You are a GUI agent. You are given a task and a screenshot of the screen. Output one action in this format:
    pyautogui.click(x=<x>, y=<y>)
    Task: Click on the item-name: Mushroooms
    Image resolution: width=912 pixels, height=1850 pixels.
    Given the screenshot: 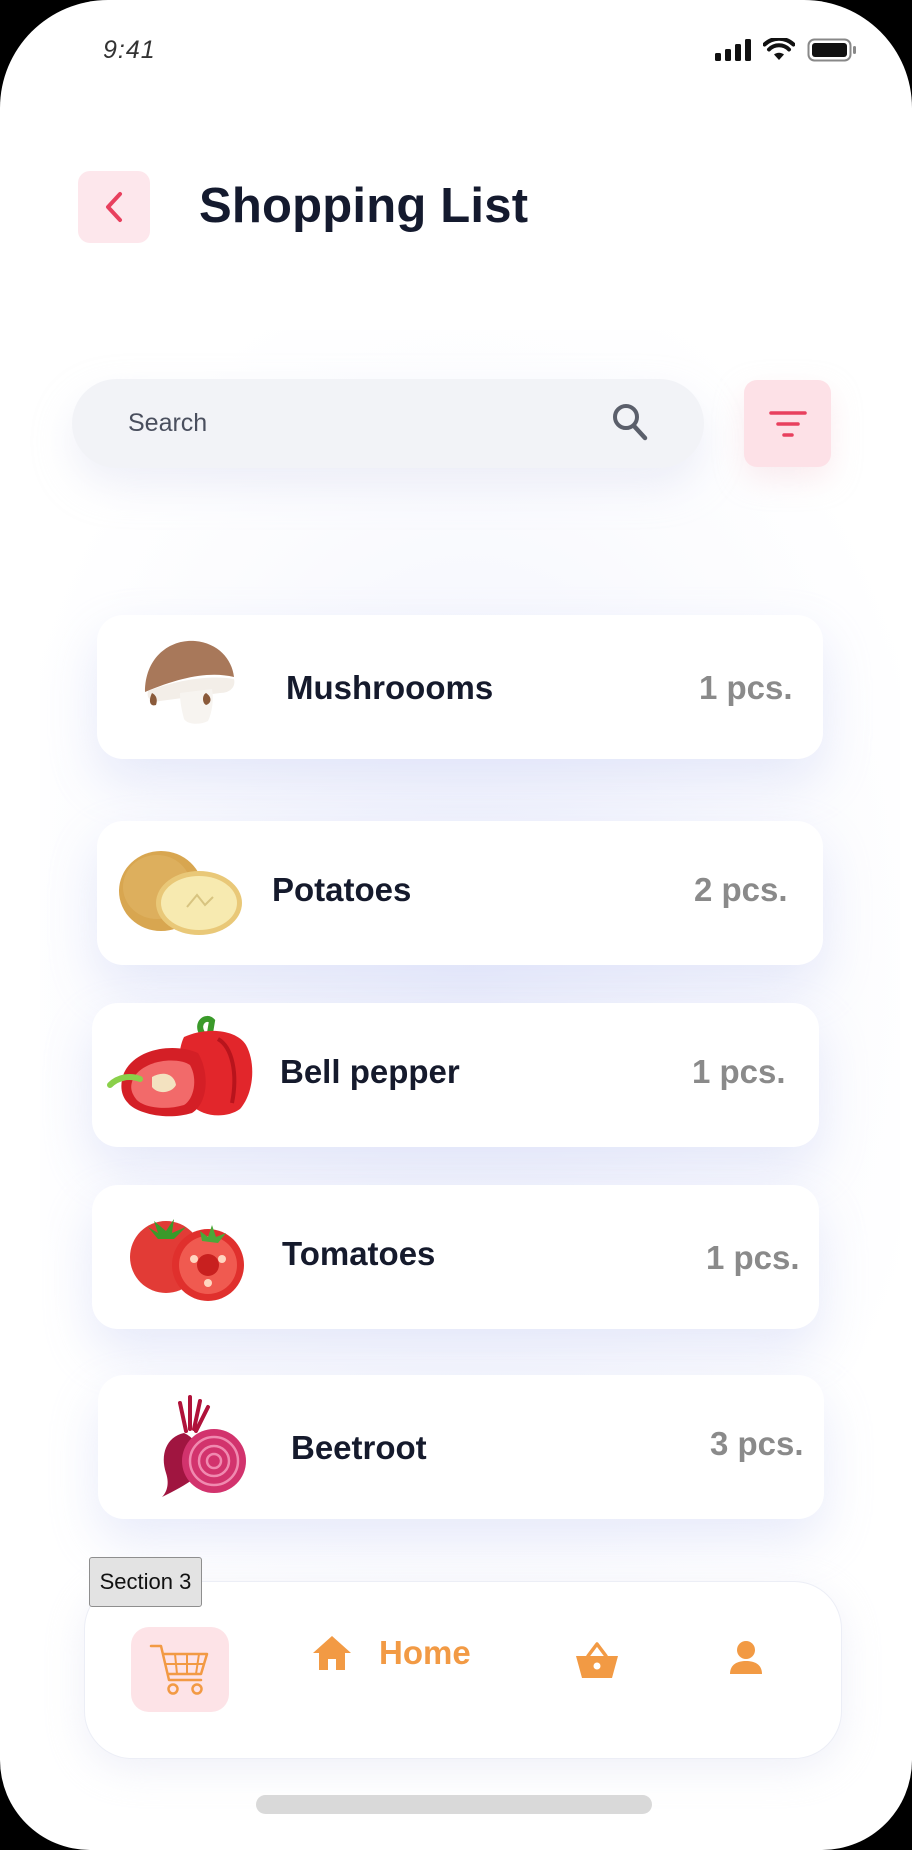 What is the action you would take?
    pyautogui.click(x=390, y=687)
    